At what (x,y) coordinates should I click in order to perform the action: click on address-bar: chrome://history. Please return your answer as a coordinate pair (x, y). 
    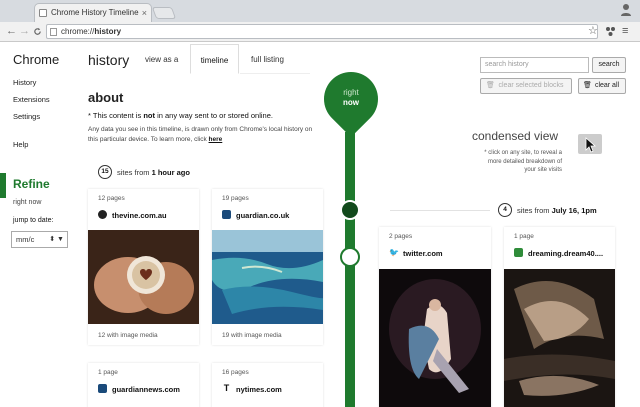
    Looking at the image, I should click on (322, 31).